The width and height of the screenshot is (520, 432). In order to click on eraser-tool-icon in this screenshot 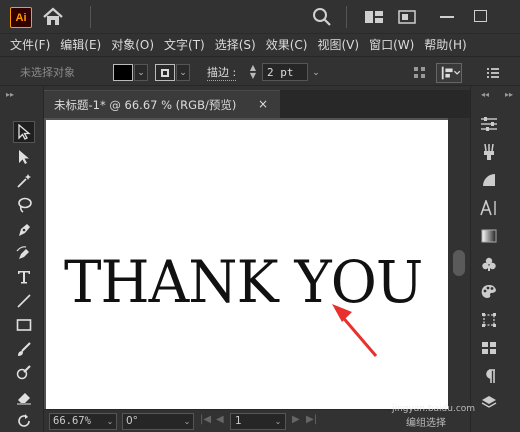, I will do `click(24, 397)`.